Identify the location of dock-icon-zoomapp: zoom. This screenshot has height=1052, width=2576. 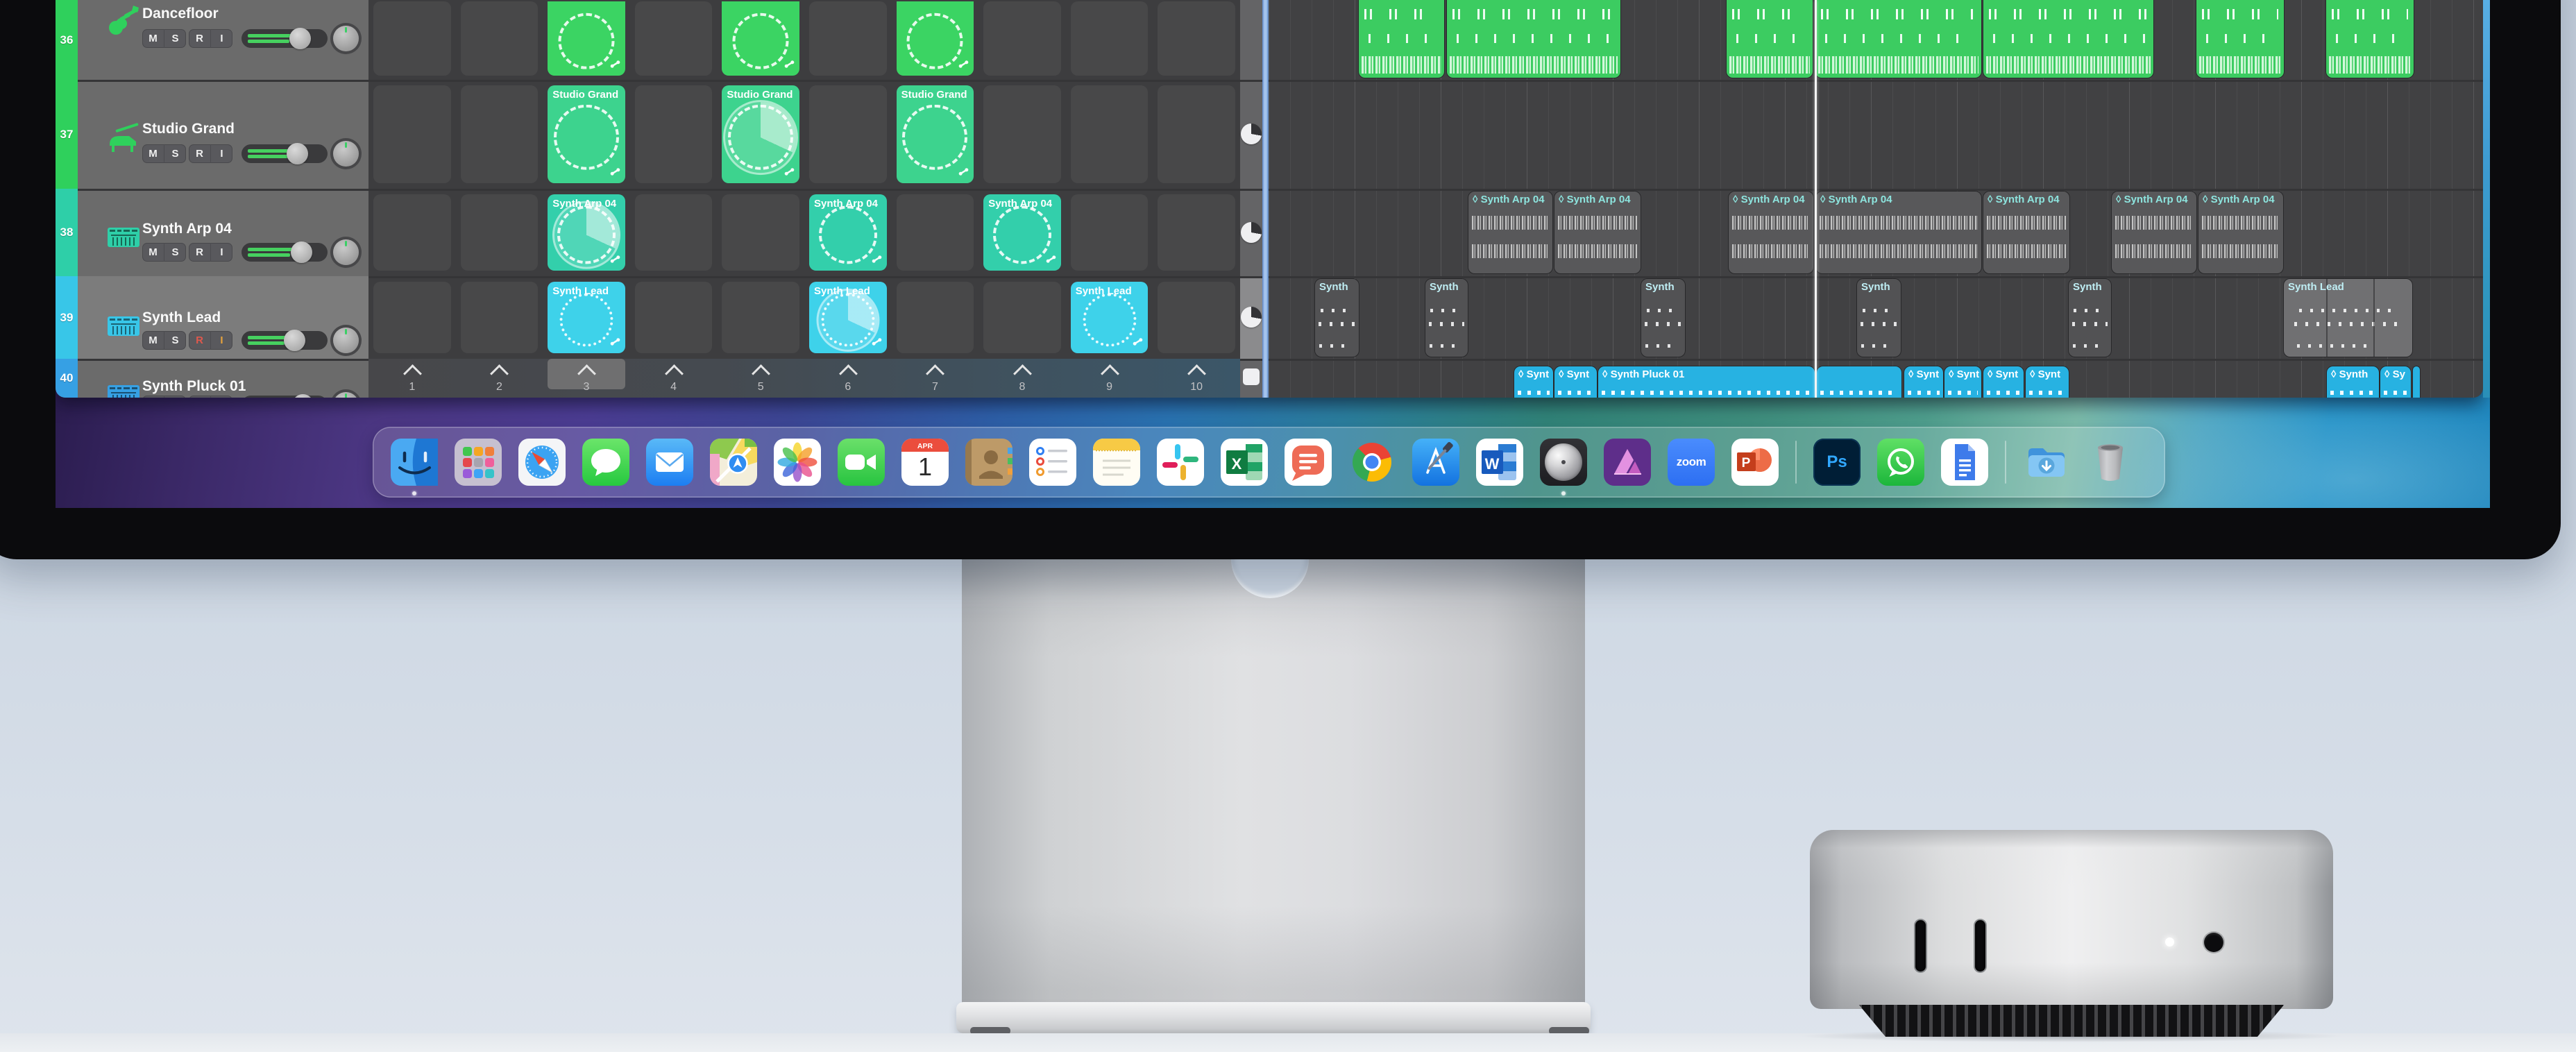
(1691, 462).